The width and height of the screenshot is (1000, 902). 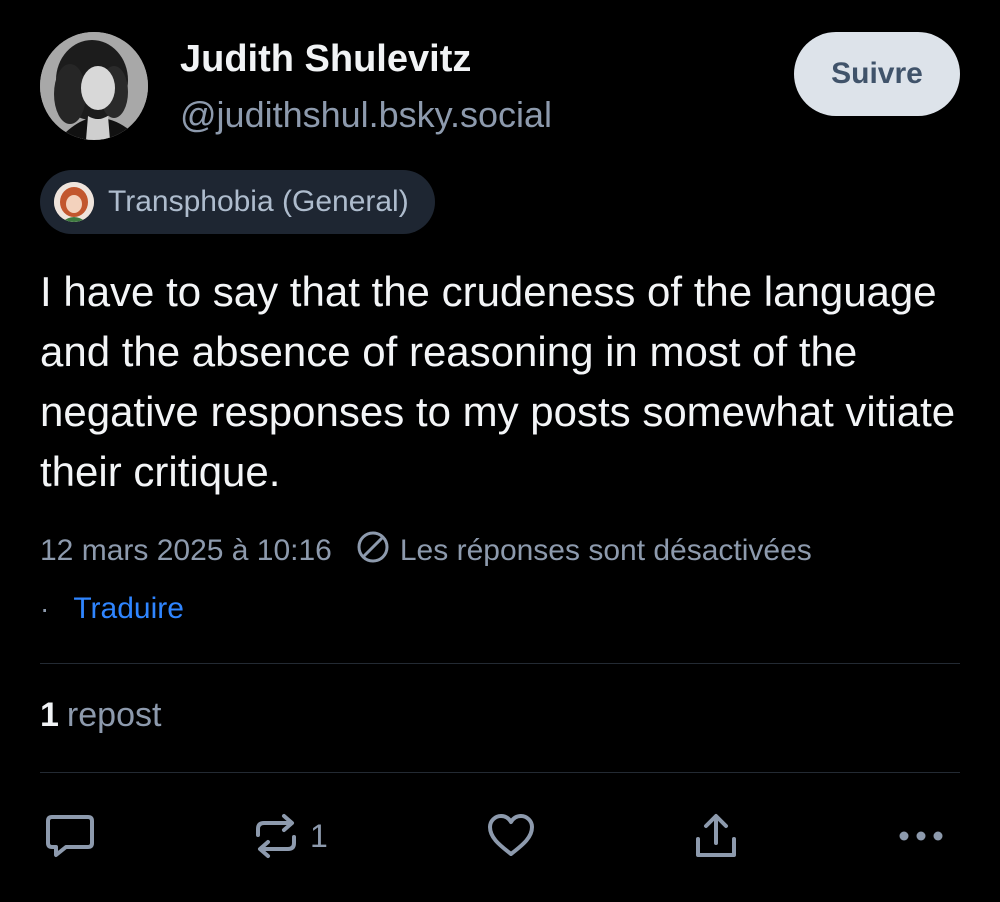 What do you see at coordinates (373, 551) in the screenshot?
I see `blocked-icon` at bounding box center [373, 551].